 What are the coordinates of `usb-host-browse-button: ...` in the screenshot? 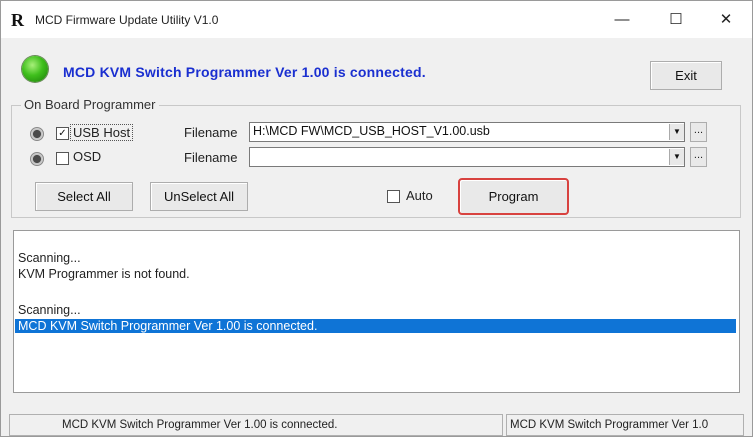 It's located at (698, 132).